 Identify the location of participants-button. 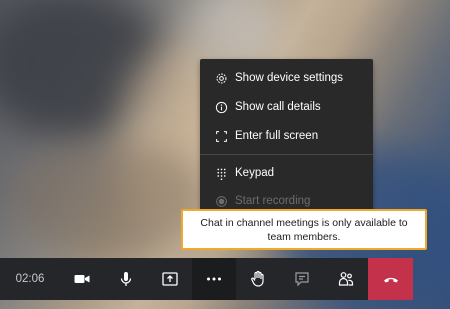
(346, 279).